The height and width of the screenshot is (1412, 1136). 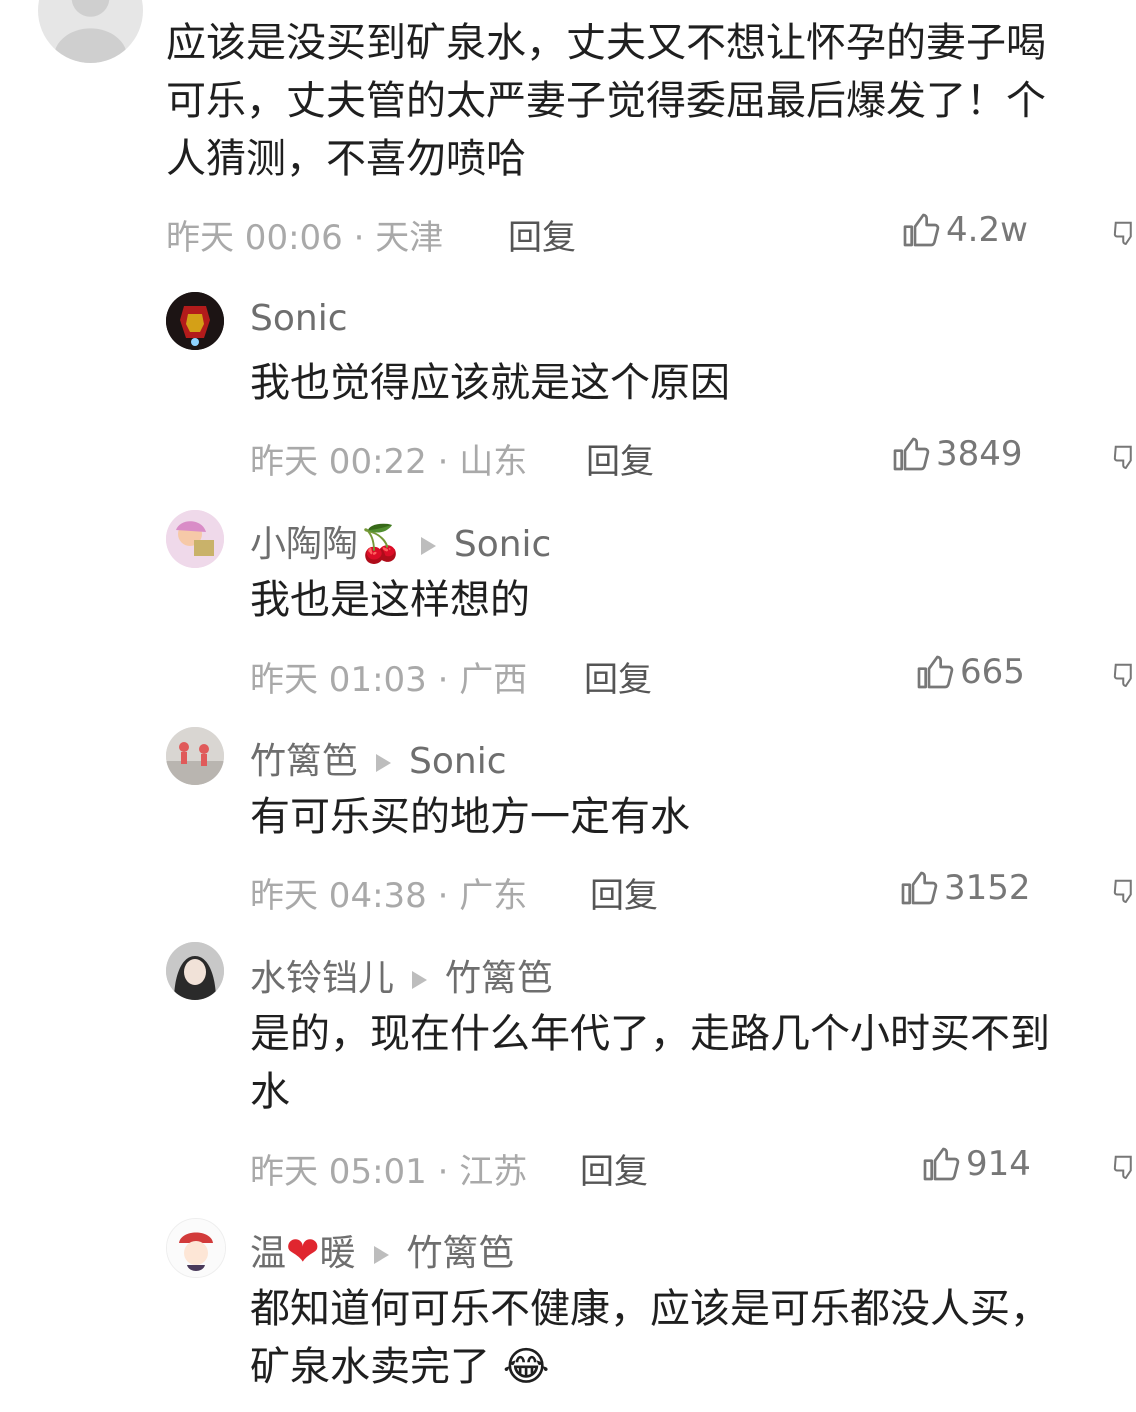 What do you see at coordinates (346, 159) in the screenshot?
I see `comment-text-line: 人猜测，不喜勿喷哈` at bounding box center [346, 159].